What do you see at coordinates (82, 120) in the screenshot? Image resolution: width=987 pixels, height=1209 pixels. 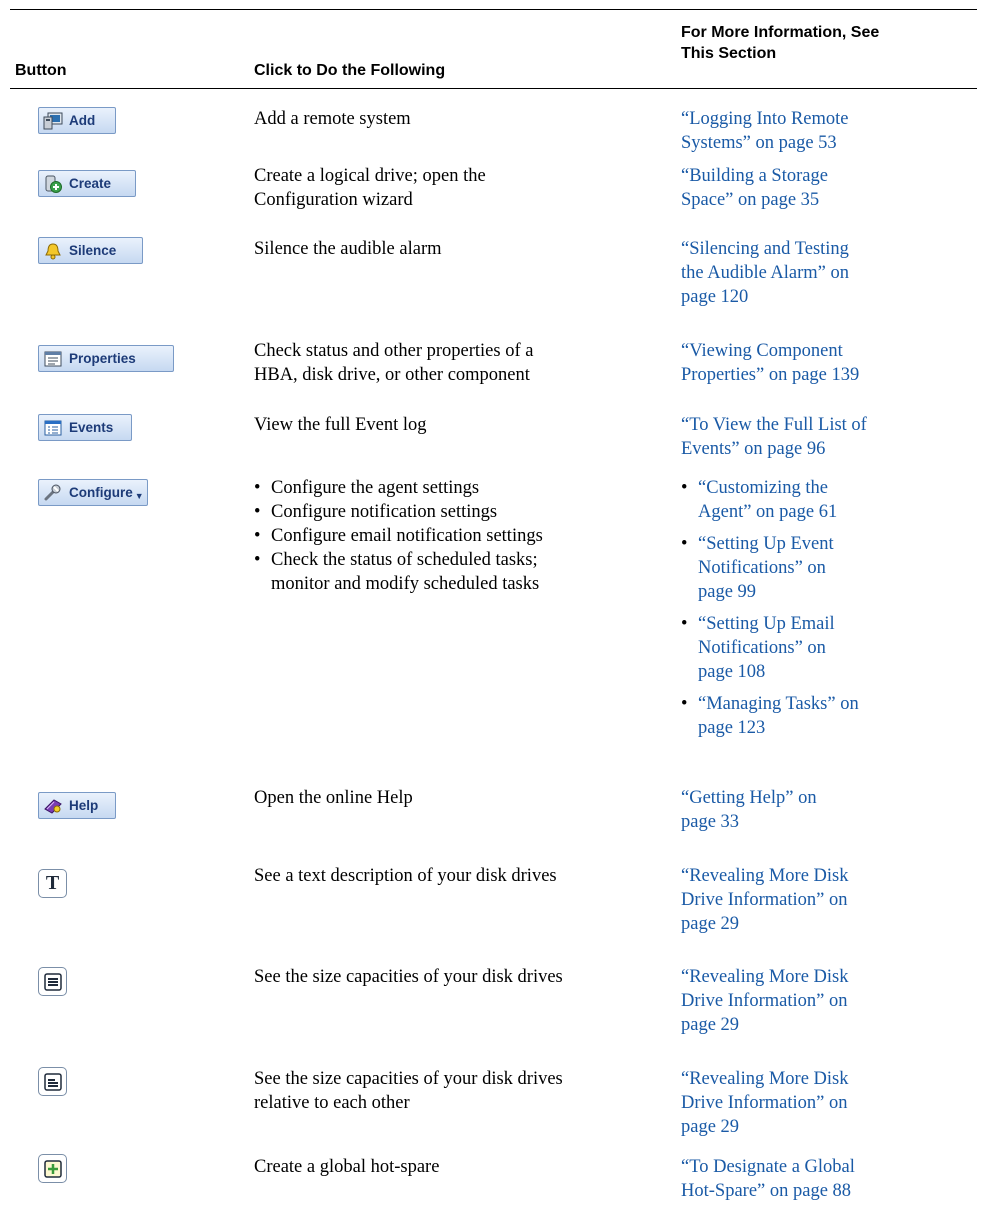 I see `add-button-label: Add` at bounding box center [82, 120].